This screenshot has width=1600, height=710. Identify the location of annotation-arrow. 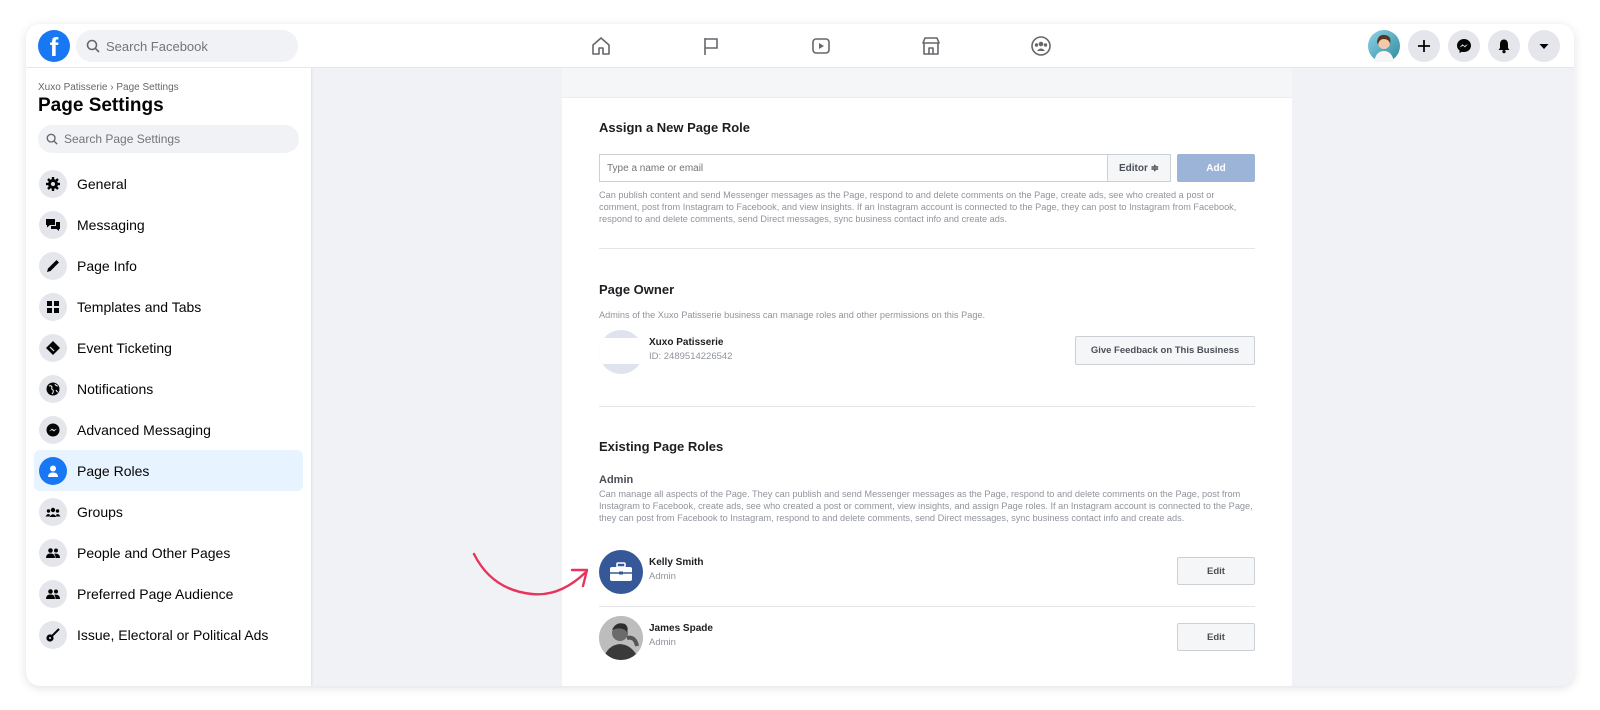
(530, 574).